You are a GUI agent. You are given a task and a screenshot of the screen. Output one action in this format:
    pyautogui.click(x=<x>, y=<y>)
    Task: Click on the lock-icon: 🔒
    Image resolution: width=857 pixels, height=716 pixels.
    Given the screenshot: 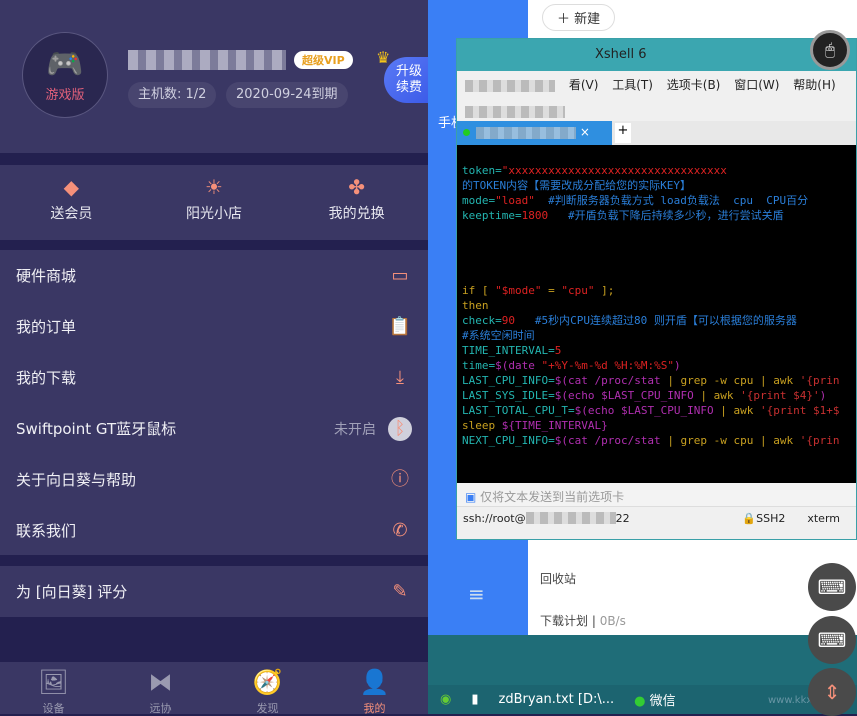 What is the action you would take?
    pyautogui.click(x=749, y=518)
    